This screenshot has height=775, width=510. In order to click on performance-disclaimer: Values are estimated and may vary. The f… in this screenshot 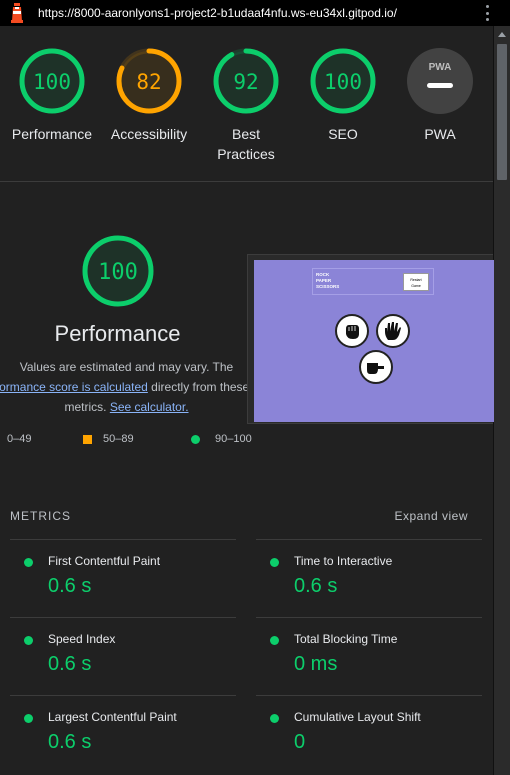, I will do `click(126, 387)`.